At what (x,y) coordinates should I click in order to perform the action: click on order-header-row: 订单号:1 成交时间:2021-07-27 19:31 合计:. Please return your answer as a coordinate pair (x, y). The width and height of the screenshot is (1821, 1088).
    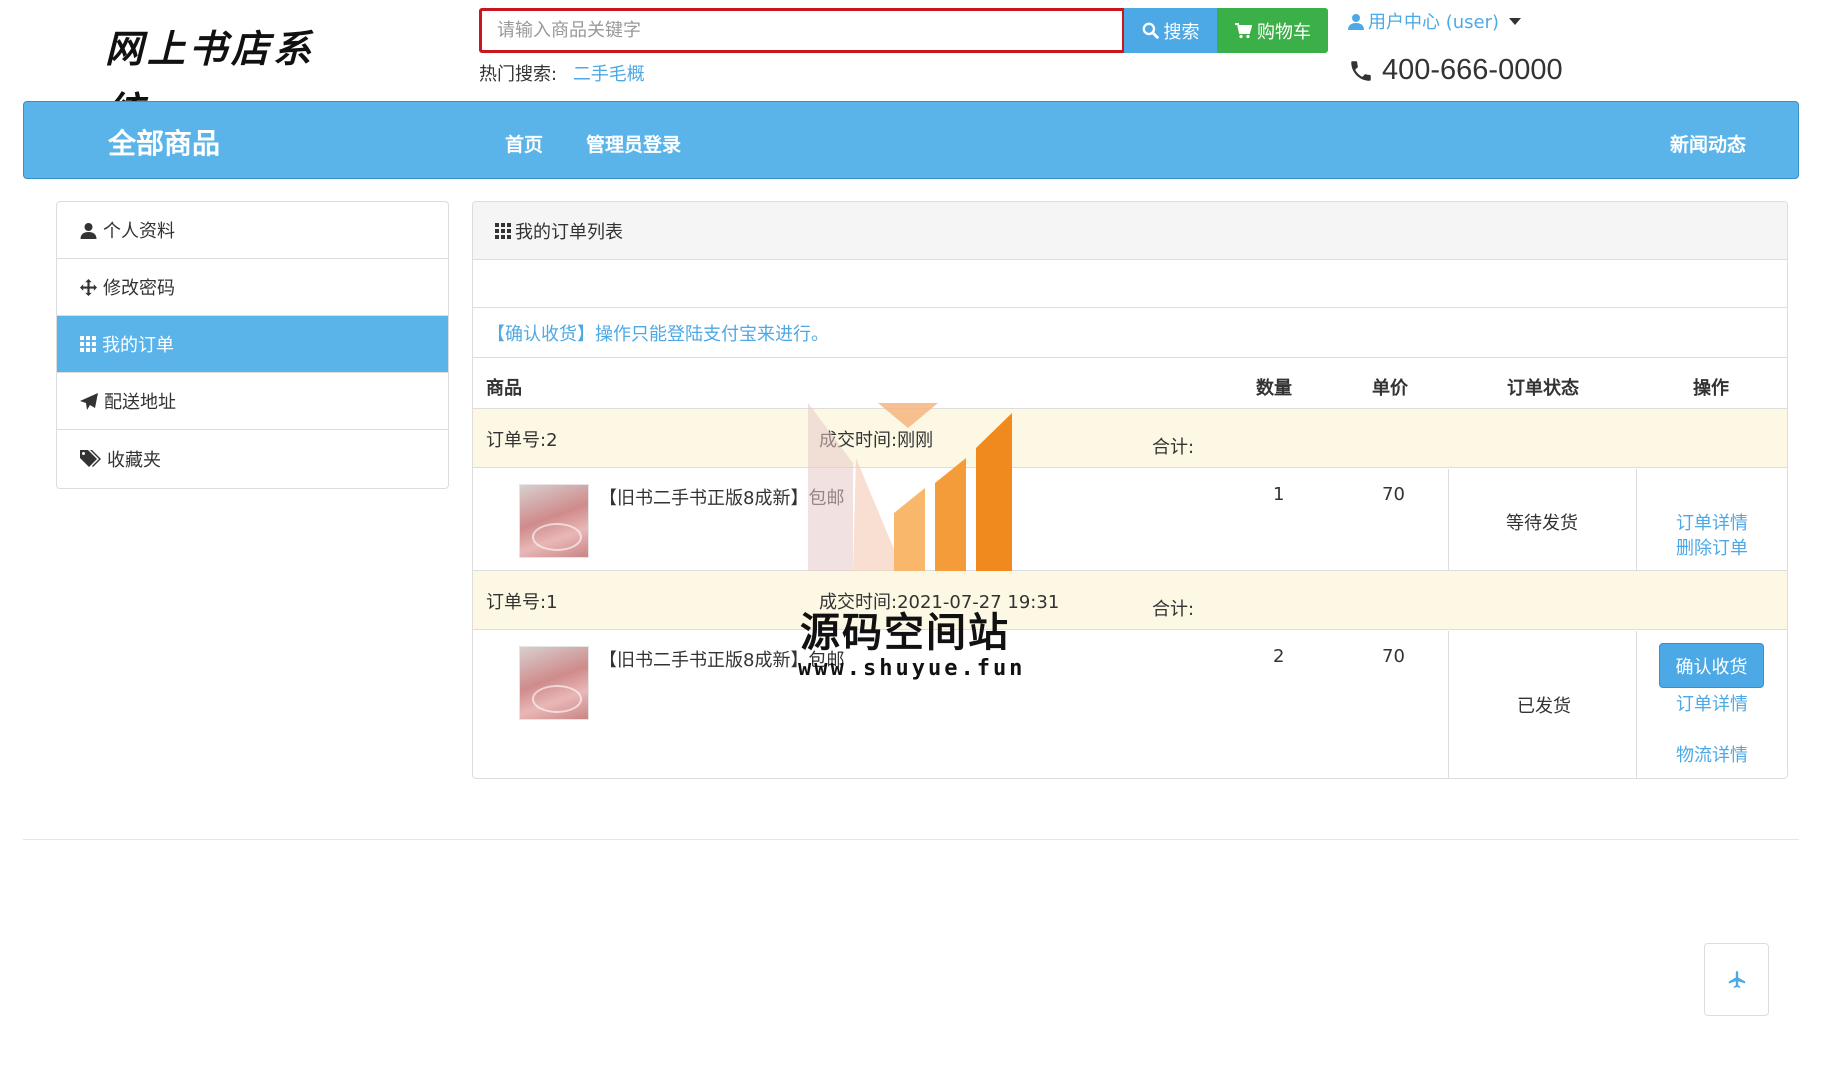
    Looking at the image, I should click on (1130, 600).